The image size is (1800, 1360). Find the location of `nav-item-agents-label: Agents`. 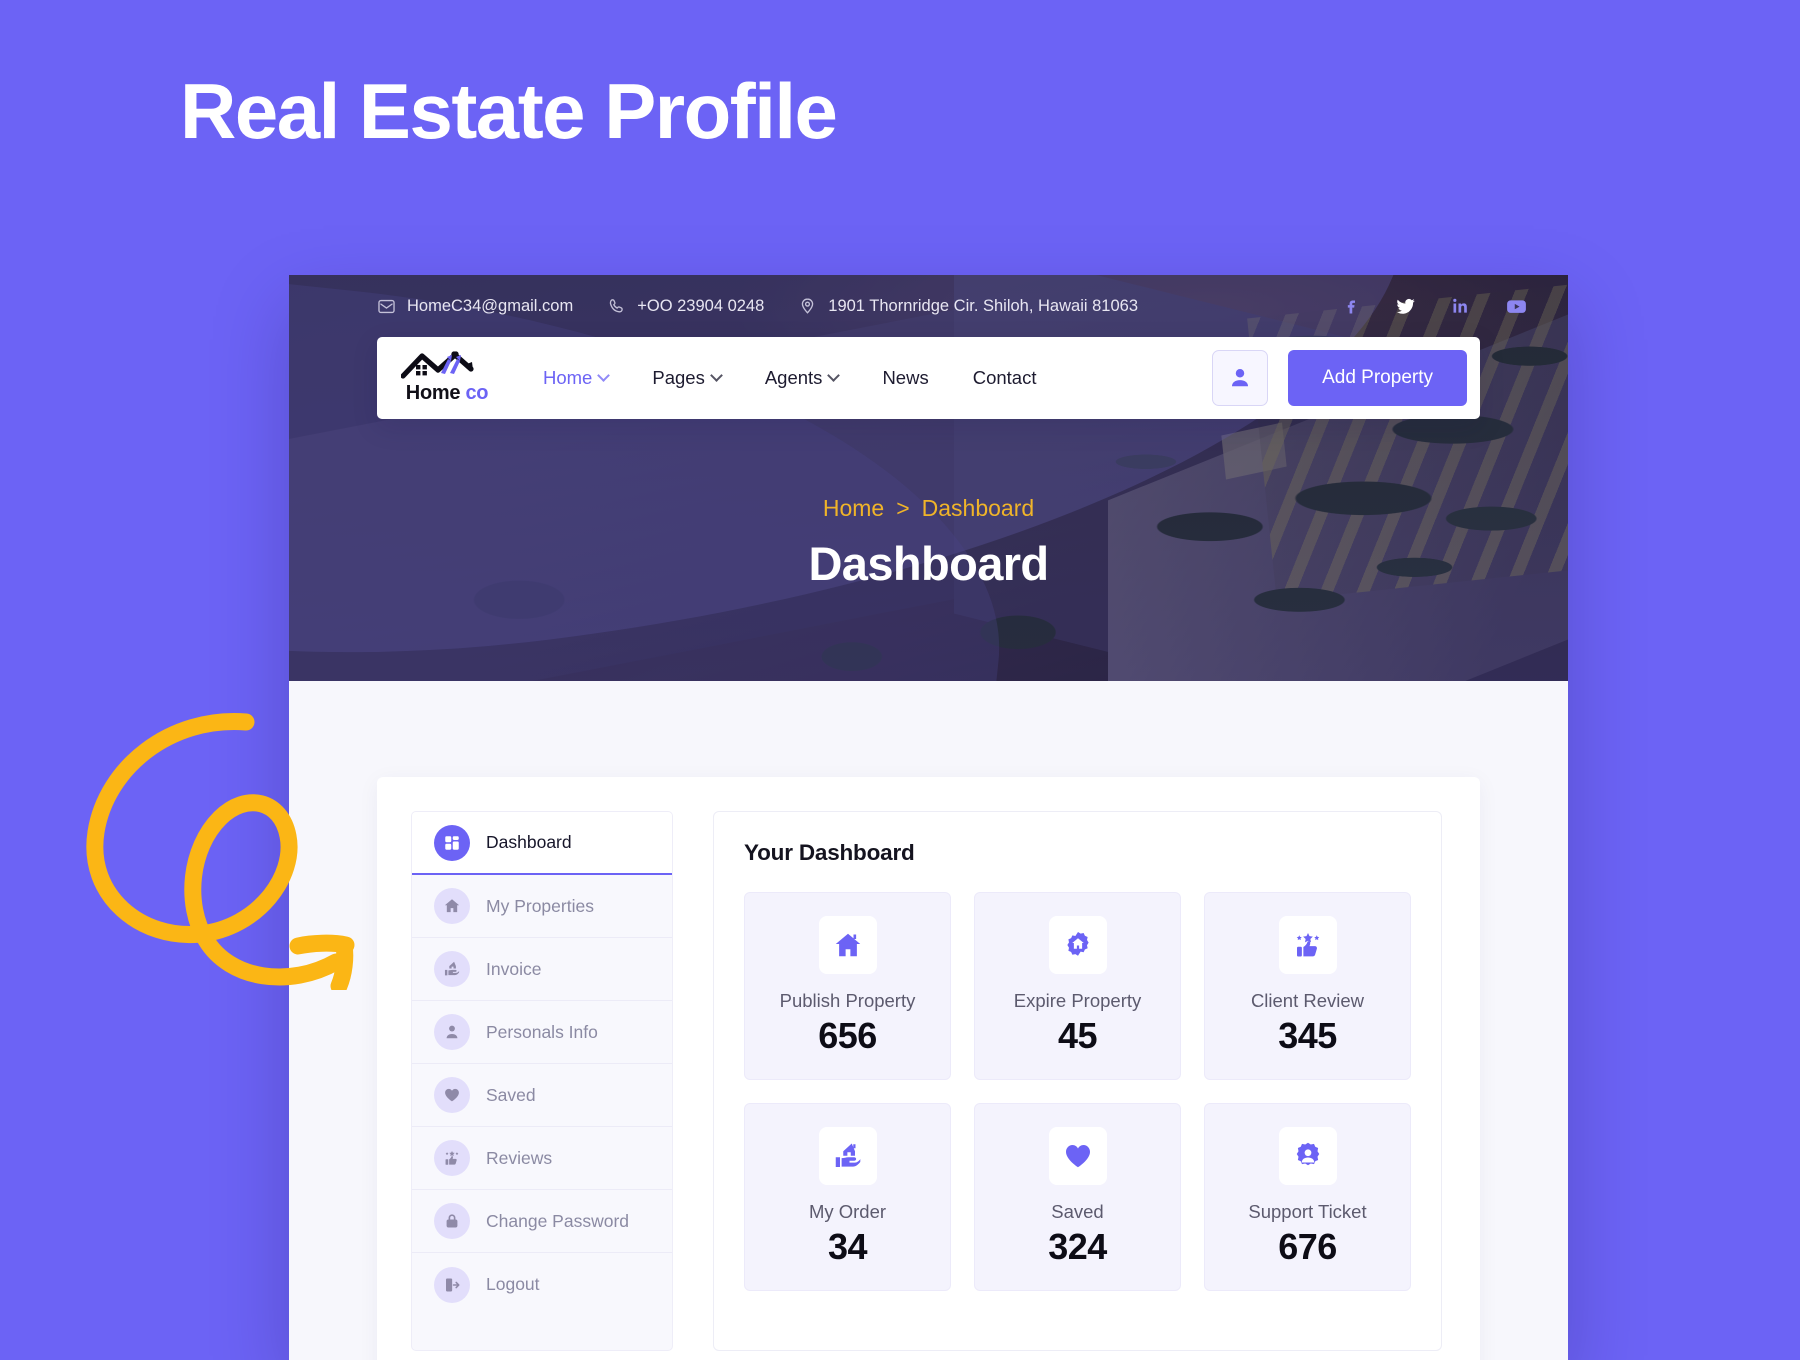

nav-item-agents-label: Agents is located at coordinates (793, 377).